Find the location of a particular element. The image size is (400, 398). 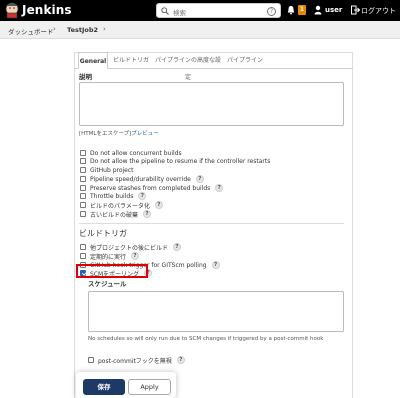

option-row: Do not allow concurrent builds is located at coordinates (131, 153).